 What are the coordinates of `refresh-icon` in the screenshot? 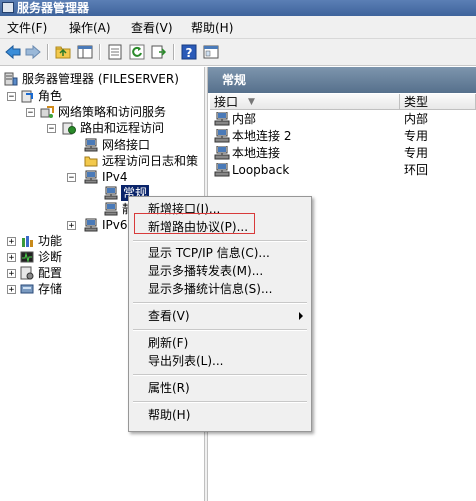 It's located at (137, 52).